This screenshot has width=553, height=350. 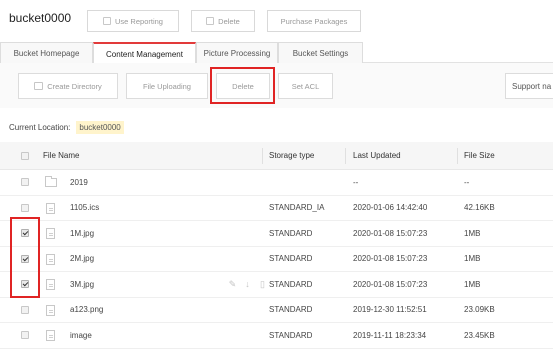 I want to click on search-placeholder: Support na, so click(x=532, y=86).